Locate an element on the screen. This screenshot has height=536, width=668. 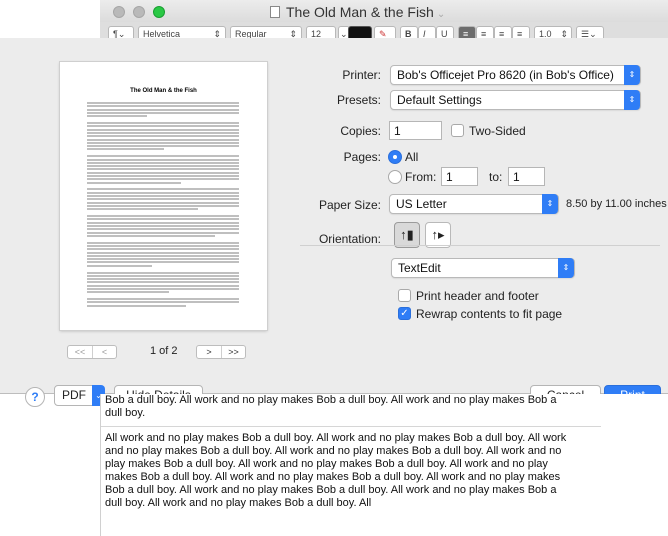
previous-page-button: < is located at coordinates (104, 352).